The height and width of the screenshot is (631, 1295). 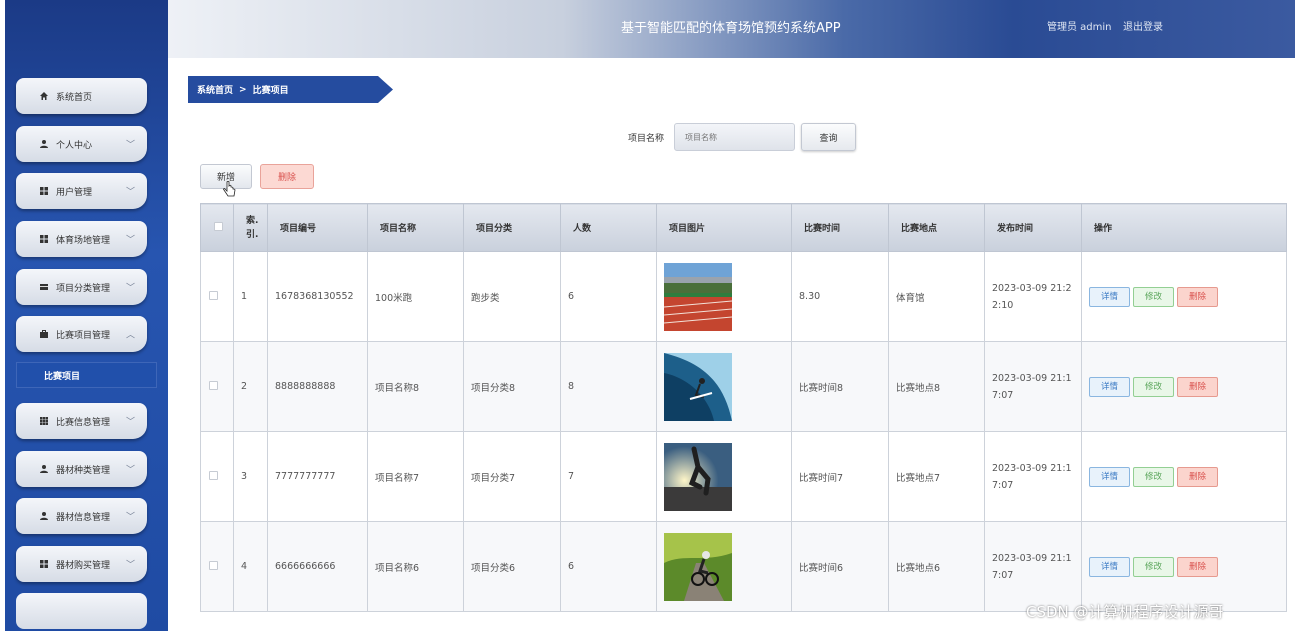 I want to click on col-operations: 操作, so click(x=1184, y=227).